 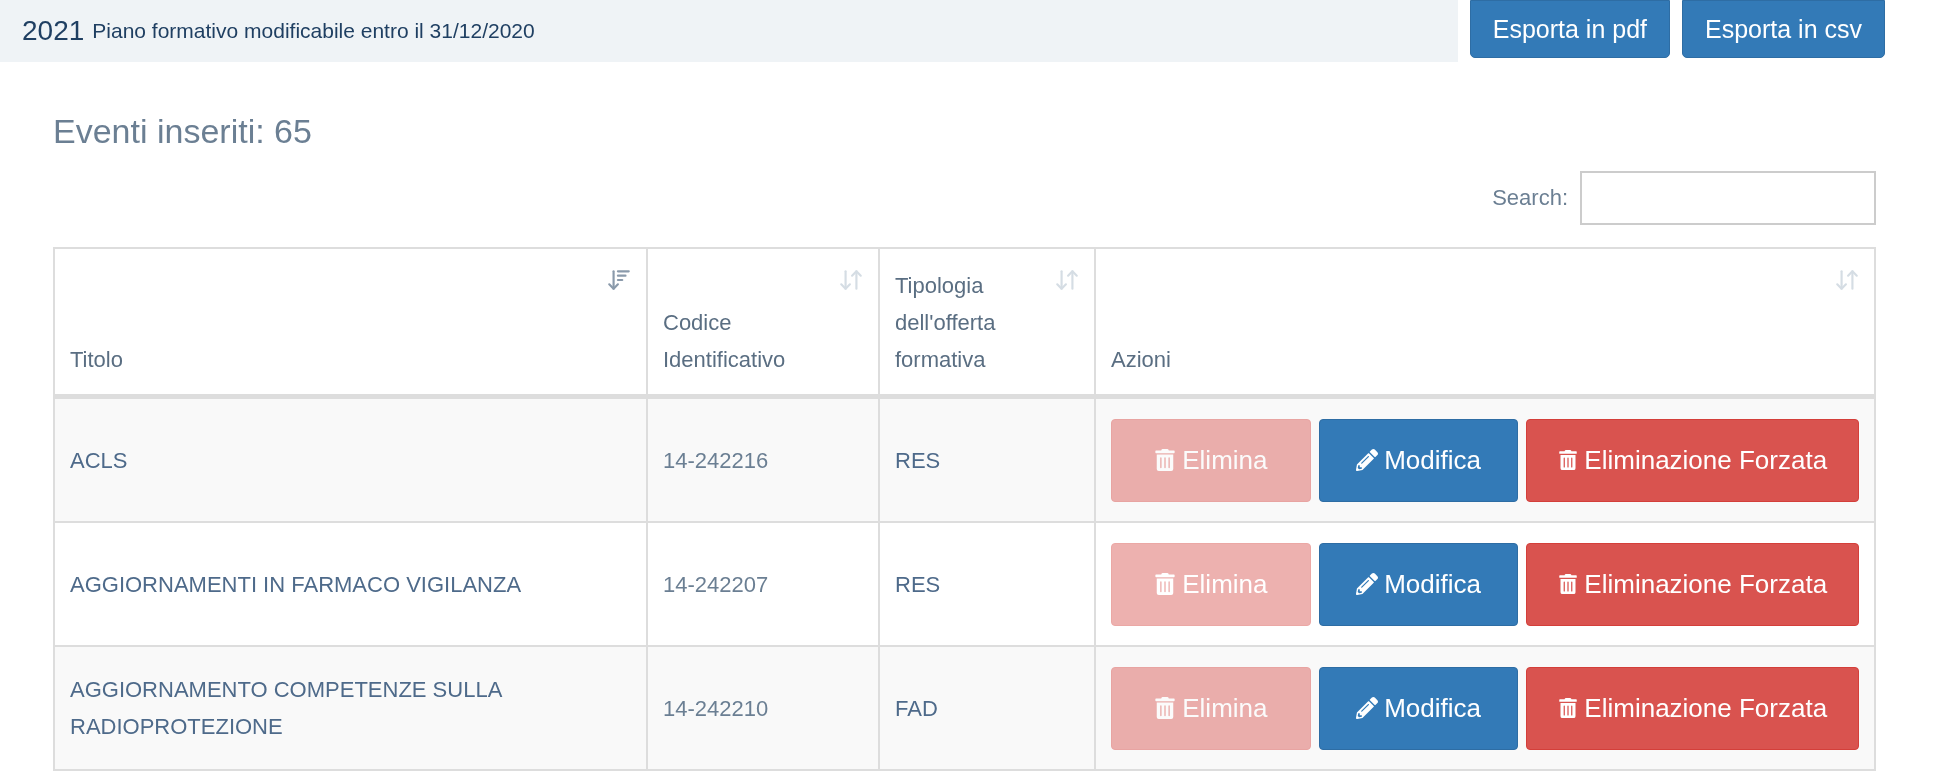 I want to click on year-title: 2021, so click(x=53, y=31).